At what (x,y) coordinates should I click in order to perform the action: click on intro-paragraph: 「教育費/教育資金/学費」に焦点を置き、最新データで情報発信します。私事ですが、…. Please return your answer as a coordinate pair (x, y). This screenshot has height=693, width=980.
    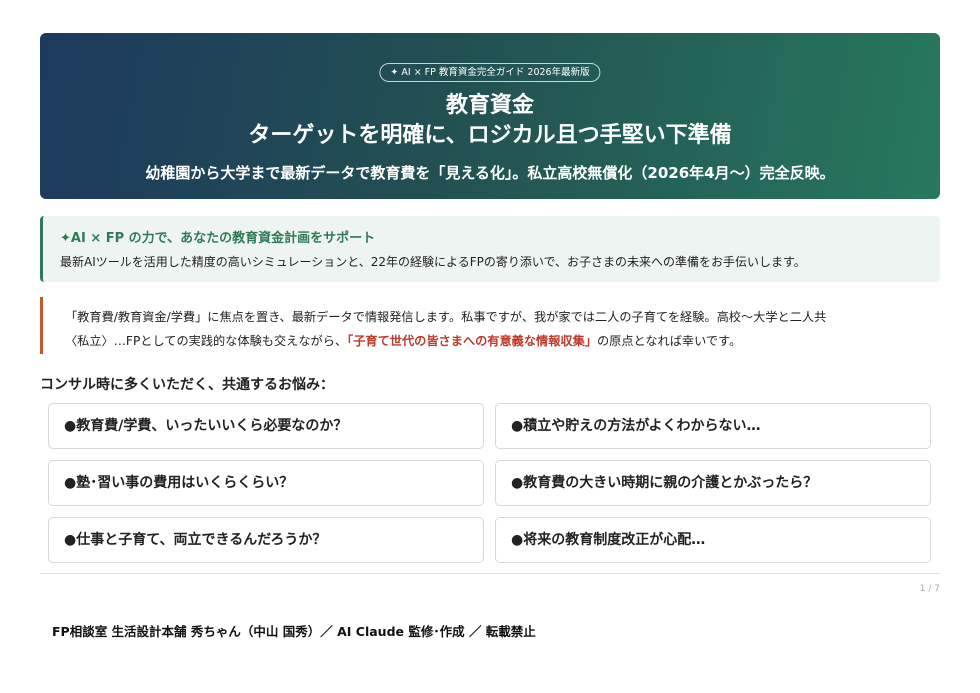
    Looking at the image, I should click on (490, 325).